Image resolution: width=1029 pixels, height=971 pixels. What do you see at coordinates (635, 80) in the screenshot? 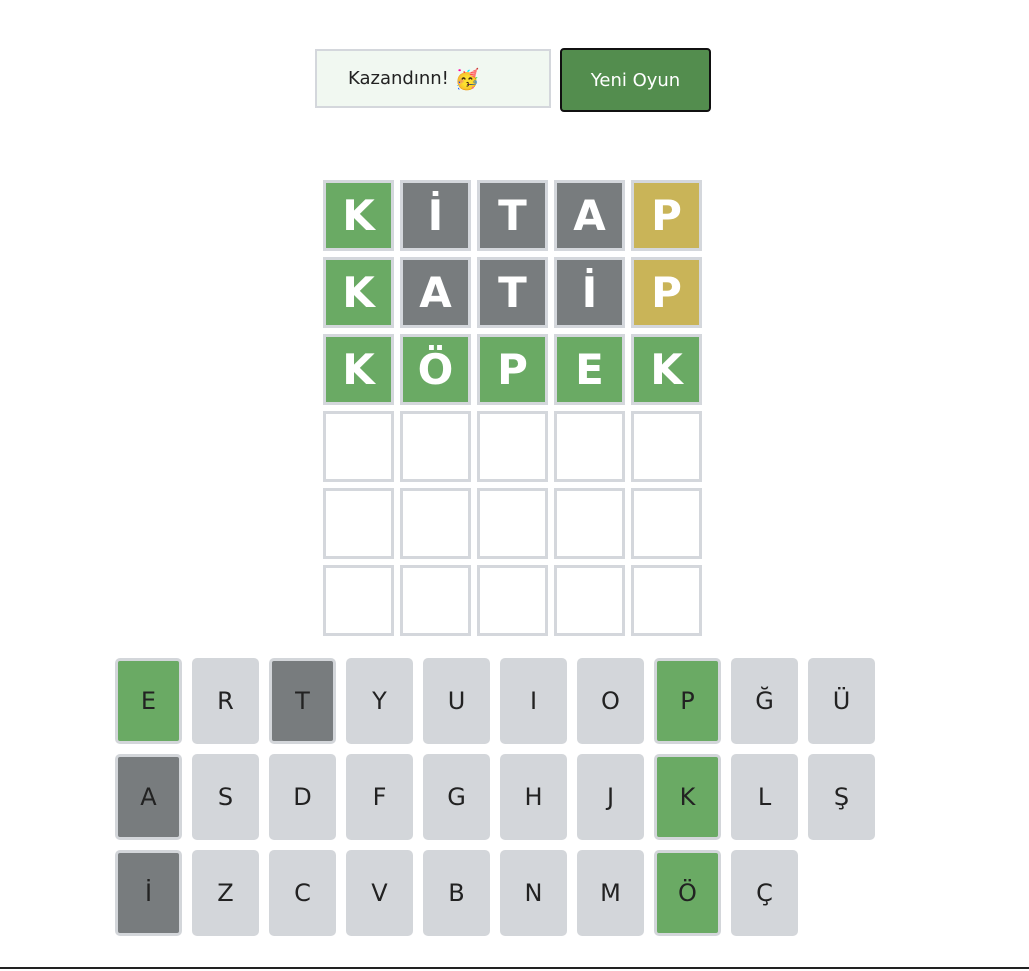
I see `new-game-button: Yeni Oyun` at bounding box center [635, 80].